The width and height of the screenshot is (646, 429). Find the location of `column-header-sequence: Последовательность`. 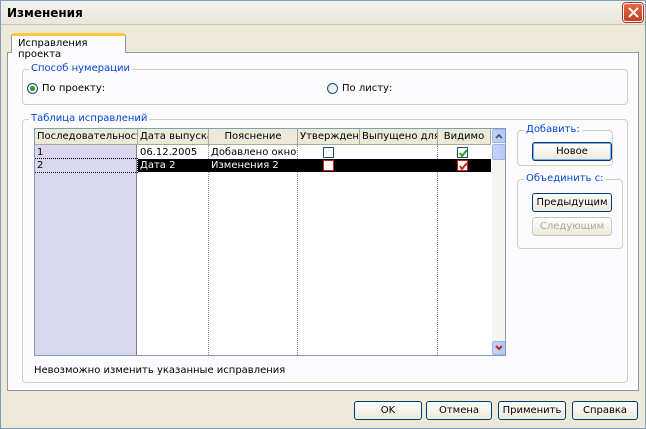

column-header-sequence: Последовательность is located at coordinates (86, 137).